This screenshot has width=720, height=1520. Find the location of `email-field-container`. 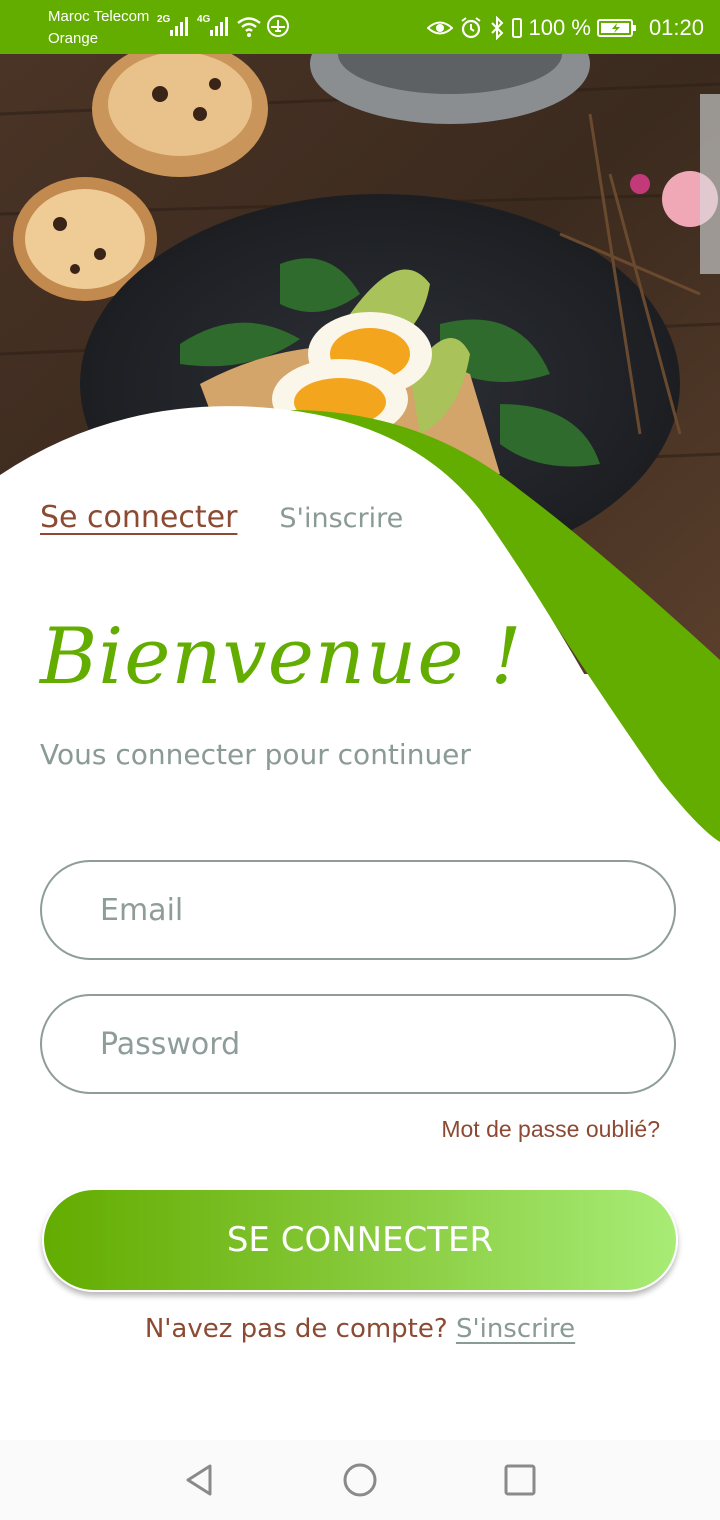

email-field-container is located at coordinates (358, 910).